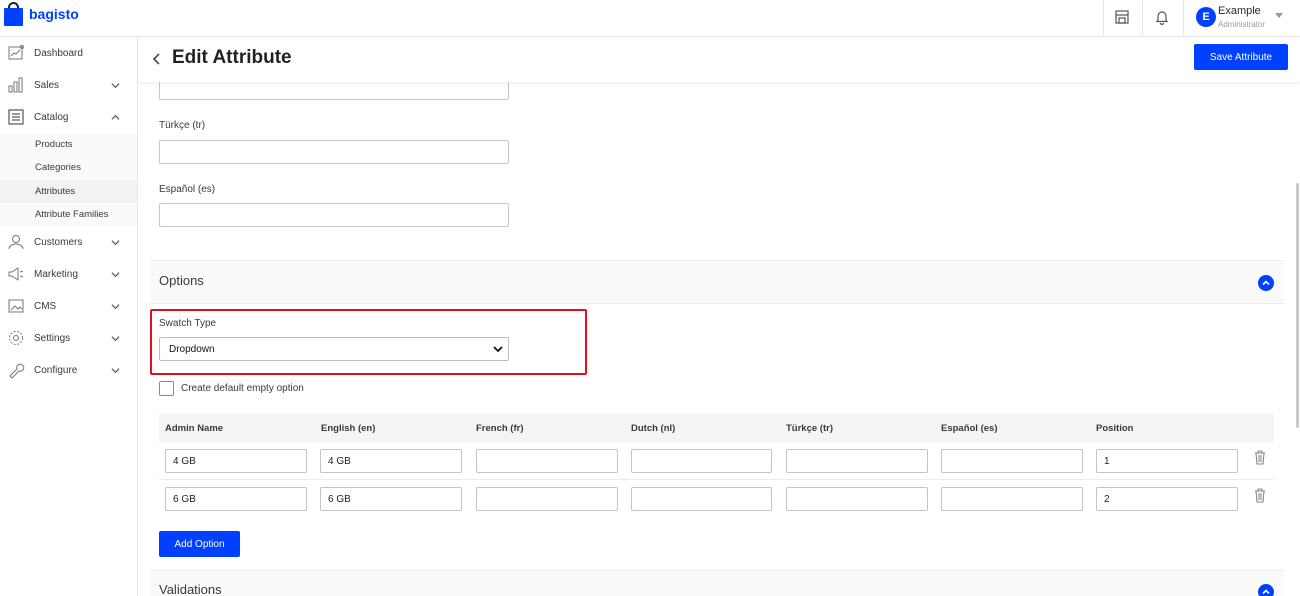  What do you see at coordinates (717, 282) in the screenshot?
I see `options-section-header: Options` at bounding box center [717, 282].